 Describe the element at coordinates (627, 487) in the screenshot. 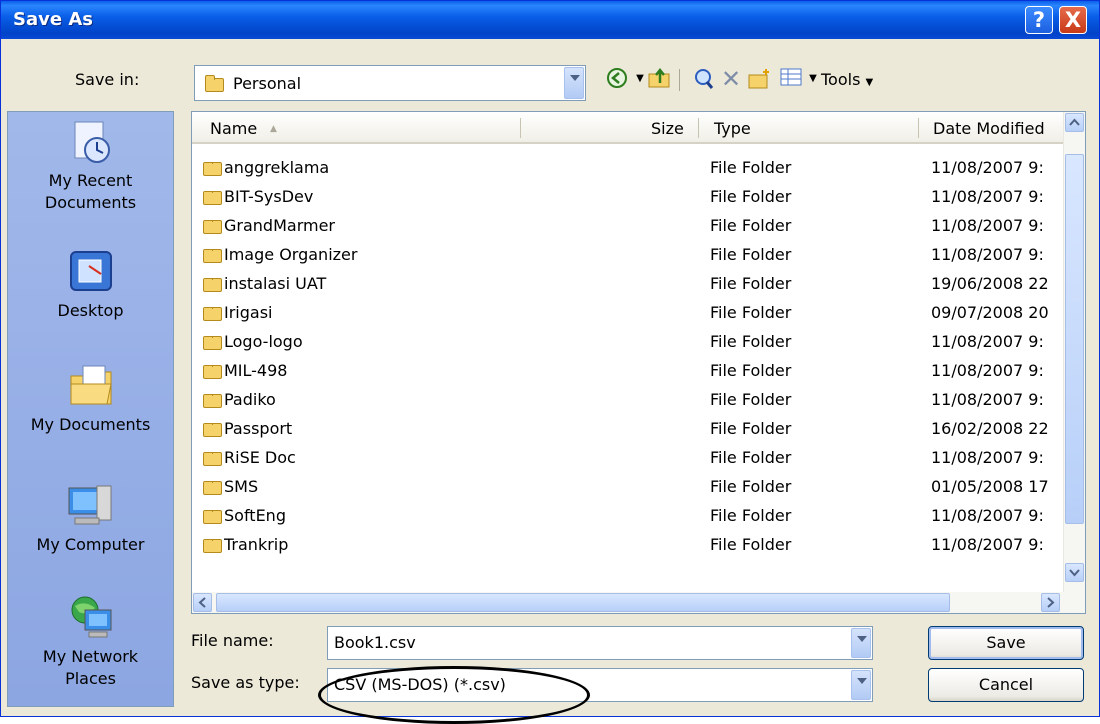

I see `list-item: SMS File Folder 01/05/2008 17` at that location.